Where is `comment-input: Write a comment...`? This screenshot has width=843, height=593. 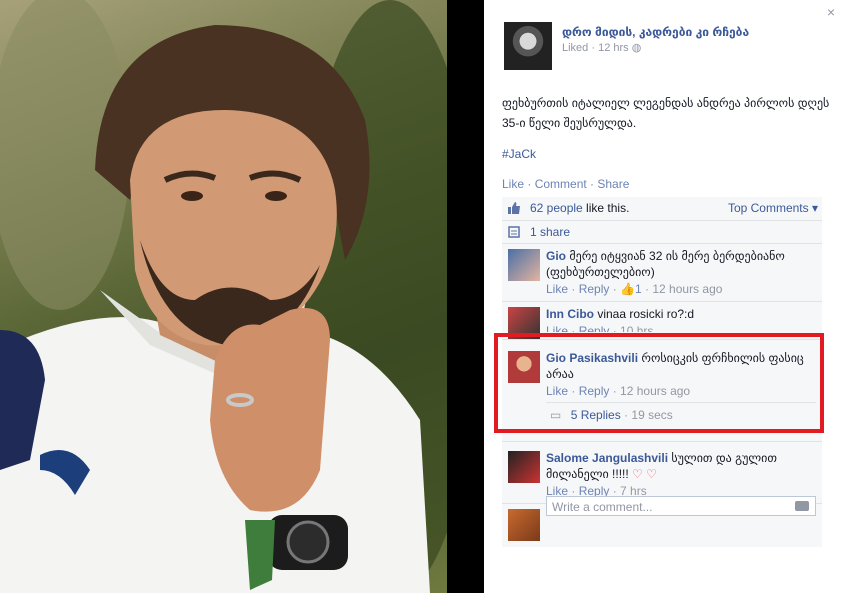 comment-input: Write a comment... is located at coordinates (681, 506).